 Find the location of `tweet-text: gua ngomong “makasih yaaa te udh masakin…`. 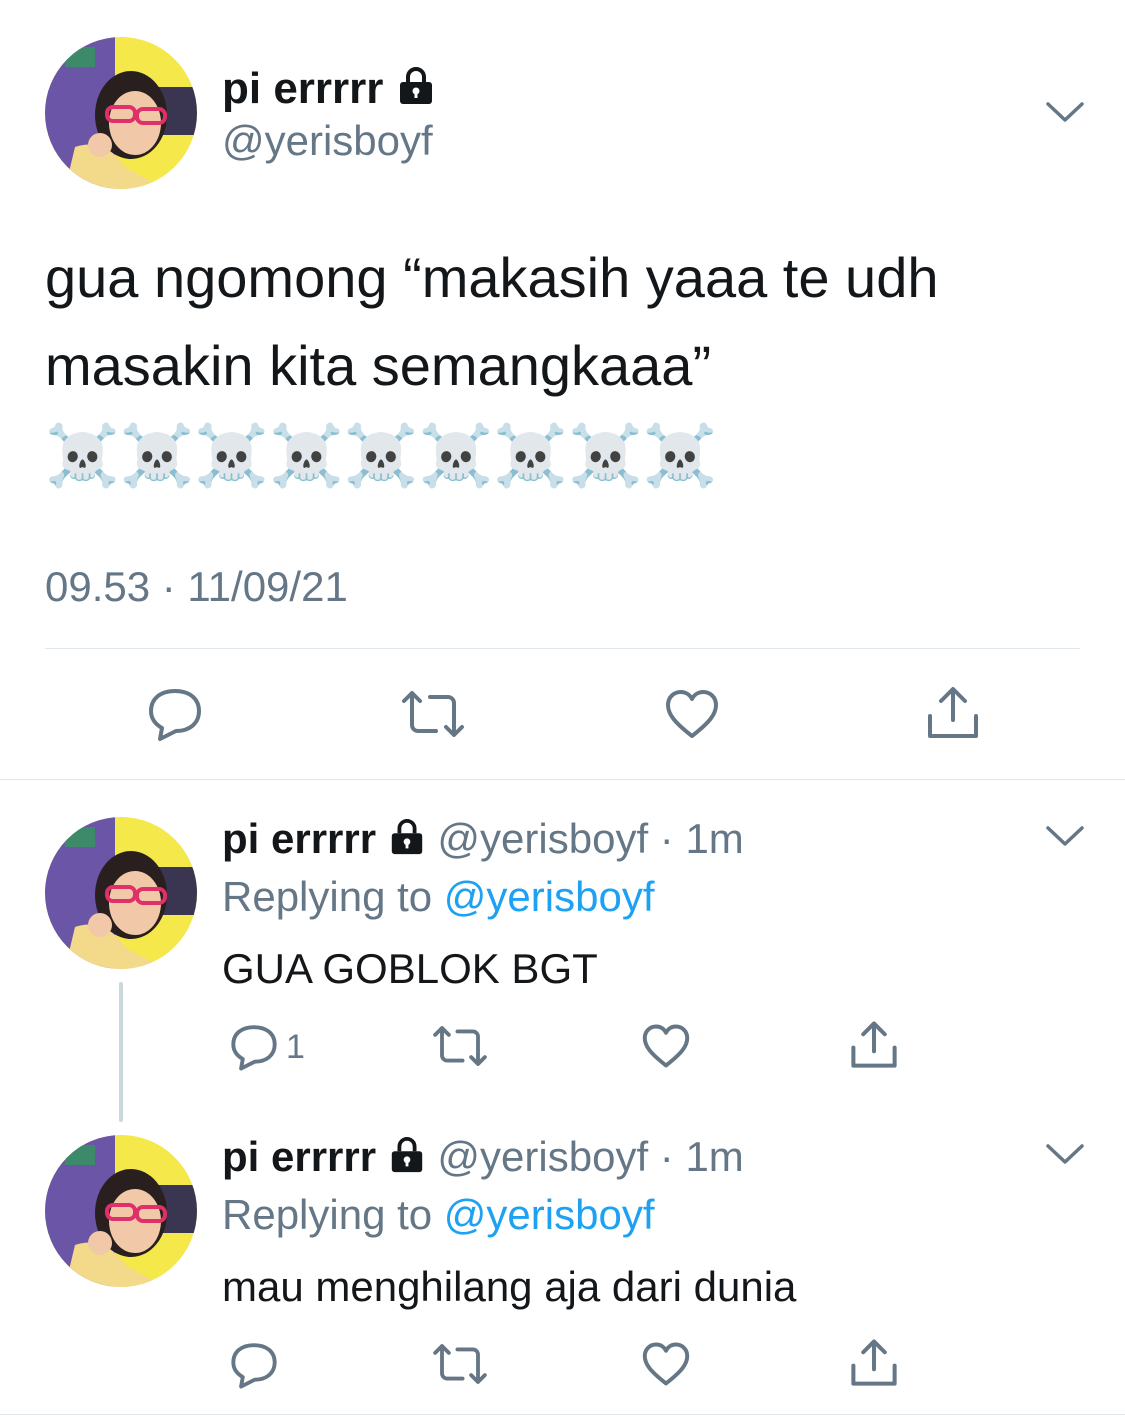

tweet-text: gua ngomong “makasih yaaa te udh masakin… is located at coordinates (565, 322).